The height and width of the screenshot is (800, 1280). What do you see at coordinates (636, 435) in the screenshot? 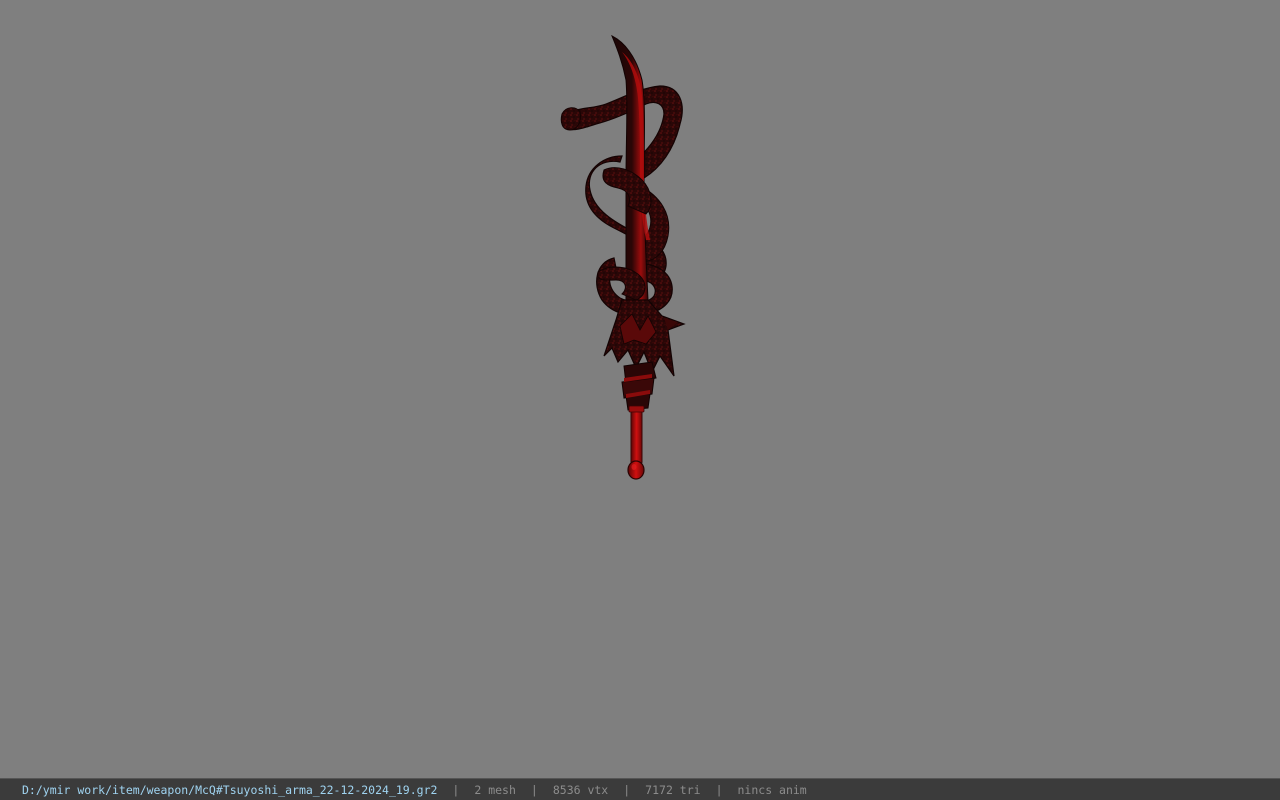
I see `hilt` at bounding box center [636, 435].